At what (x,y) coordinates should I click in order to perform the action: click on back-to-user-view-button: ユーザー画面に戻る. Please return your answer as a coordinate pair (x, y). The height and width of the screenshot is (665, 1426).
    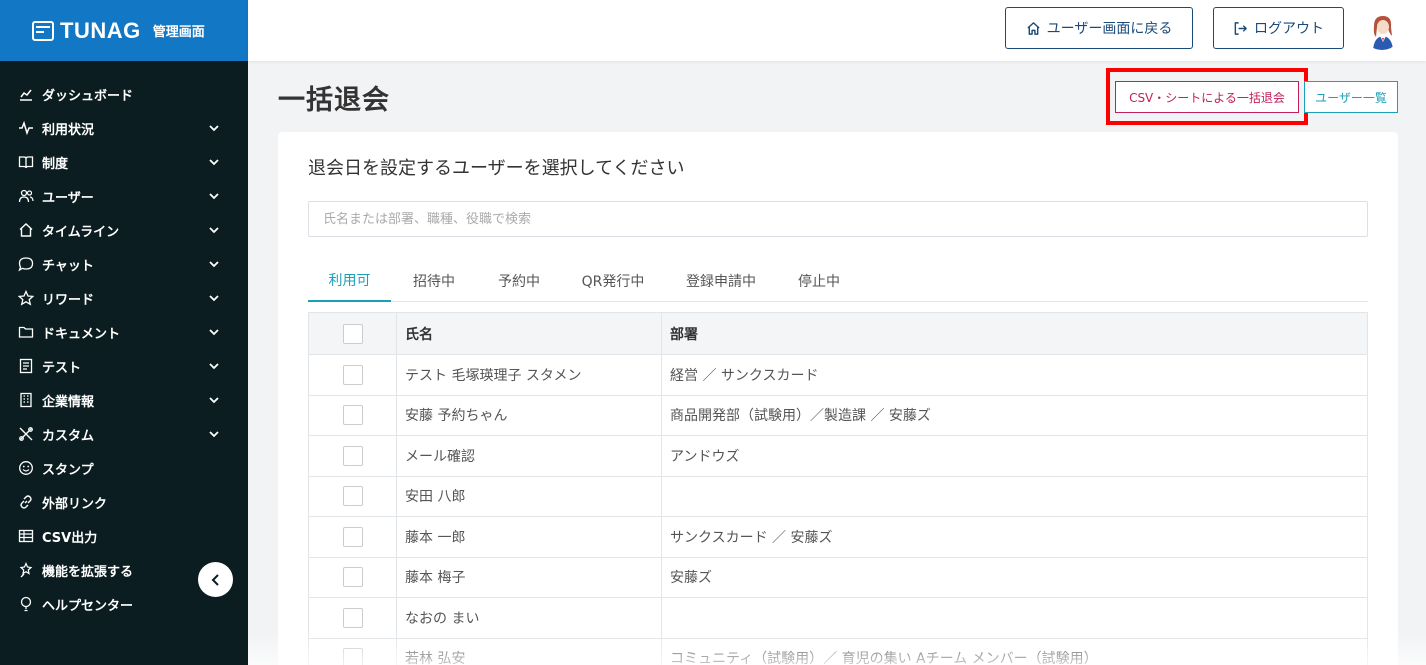
    Looking at the image, I should click on (1099, 28).